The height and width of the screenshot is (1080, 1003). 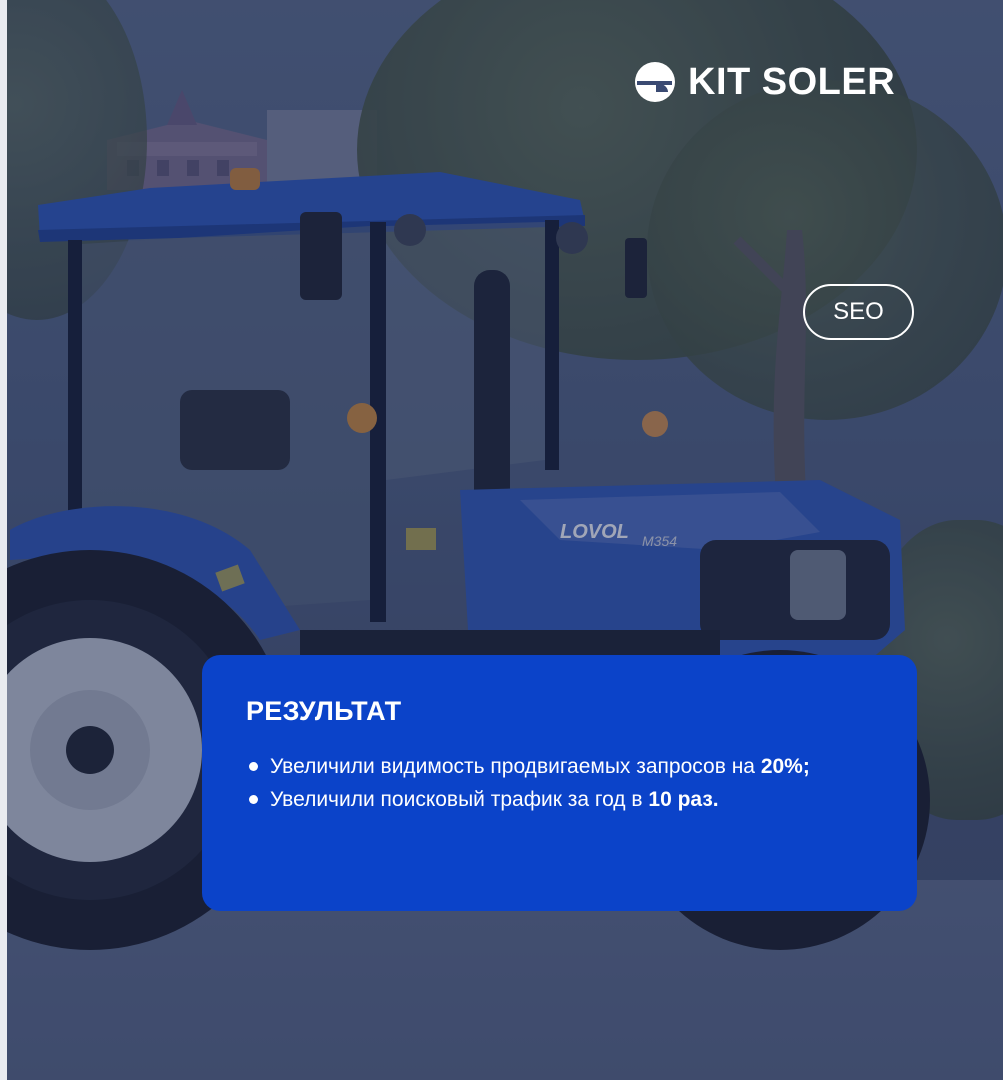 What do you see at coordinates (858, 312) in the screenshot?
I see `seo-tag: SEO` at bounding box center [858, 312].